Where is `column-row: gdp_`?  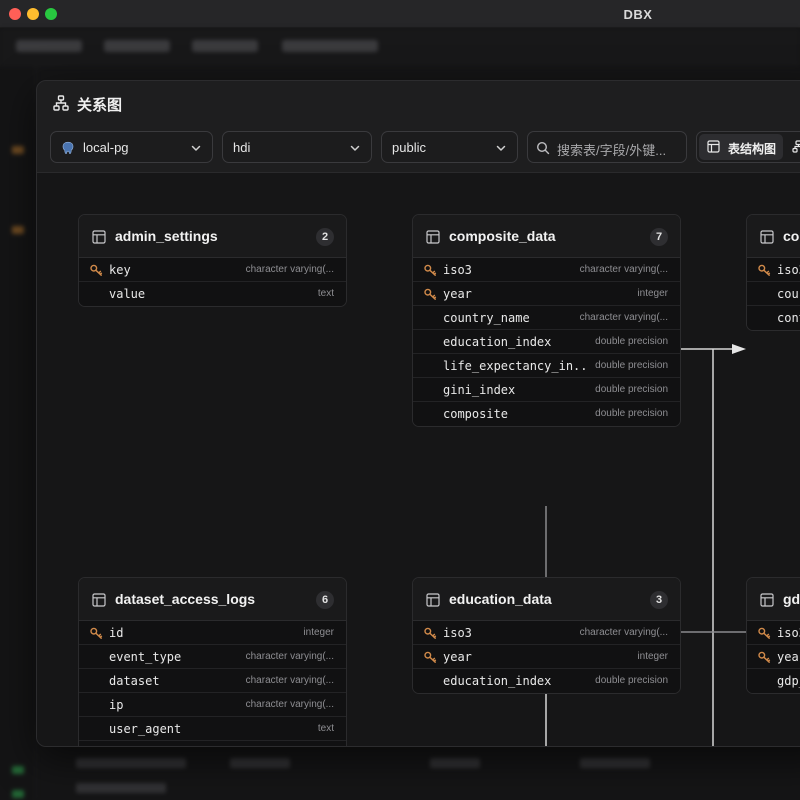 column-row: gdp_ is located at coordinates (773, 681).